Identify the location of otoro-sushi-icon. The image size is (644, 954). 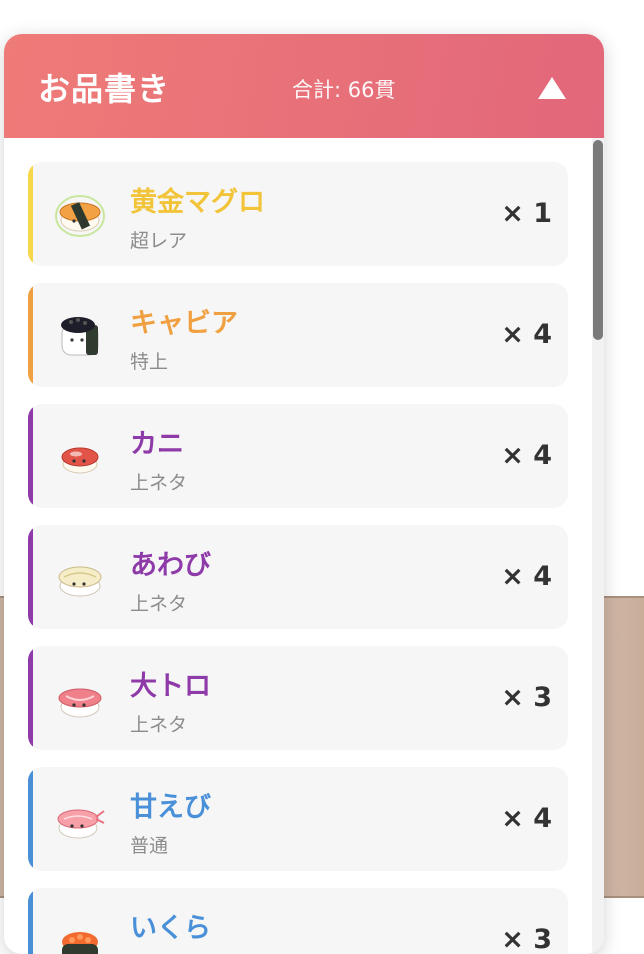
(80, 703).